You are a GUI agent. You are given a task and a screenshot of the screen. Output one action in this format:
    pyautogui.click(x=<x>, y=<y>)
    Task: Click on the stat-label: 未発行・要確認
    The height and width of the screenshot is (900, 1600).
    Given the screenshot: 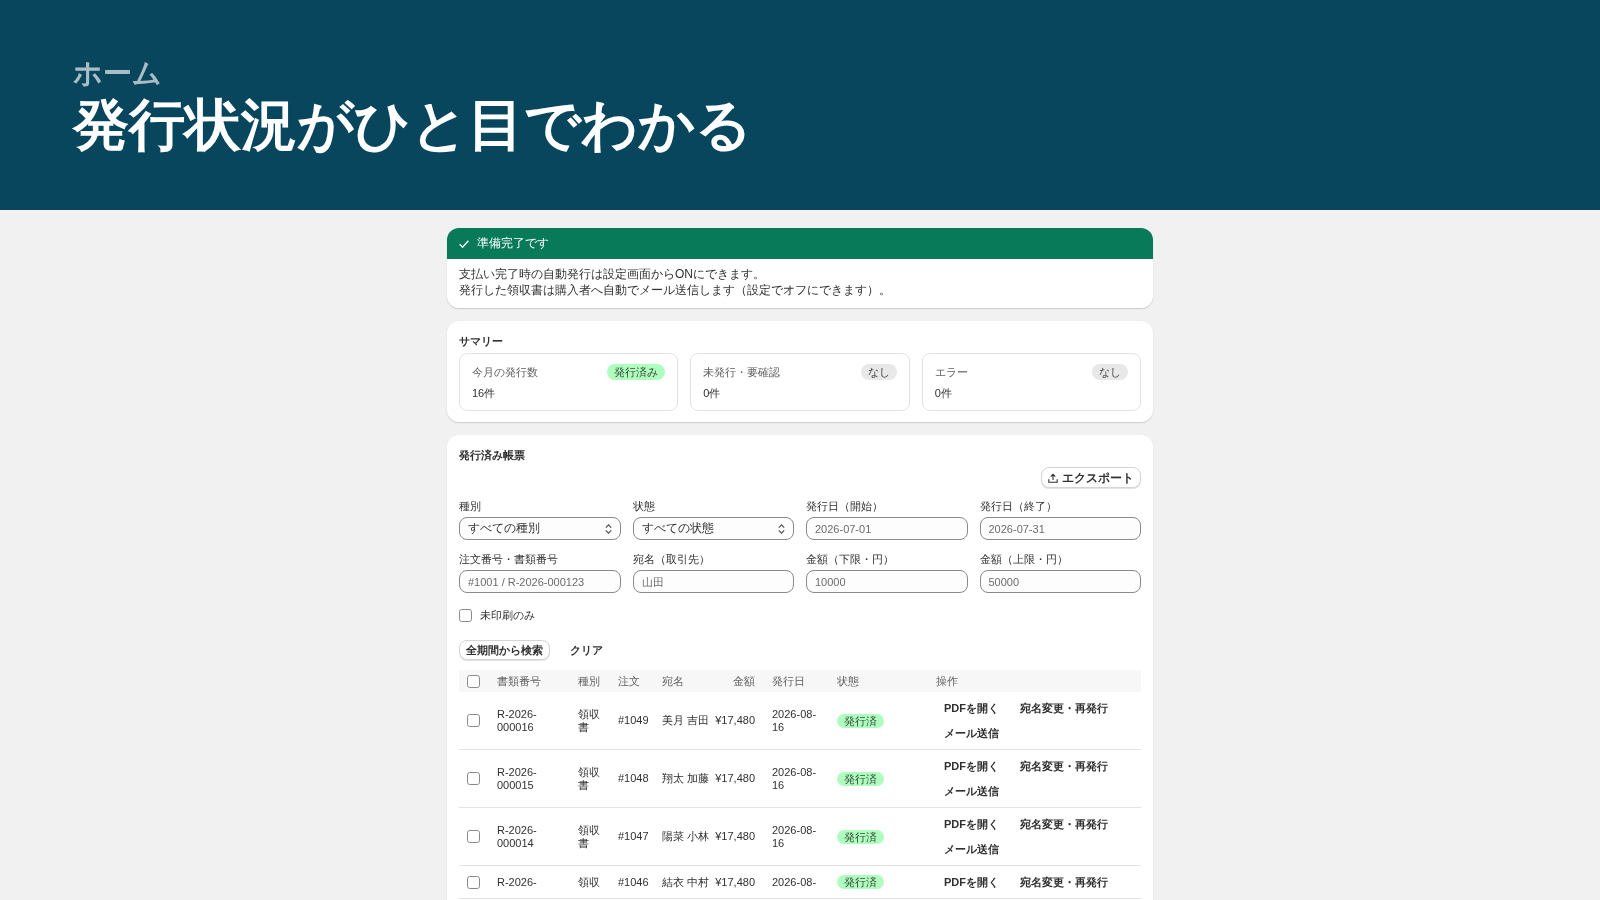 What is the action you would take?
    pyautogui.click(x=742, y=372)
    